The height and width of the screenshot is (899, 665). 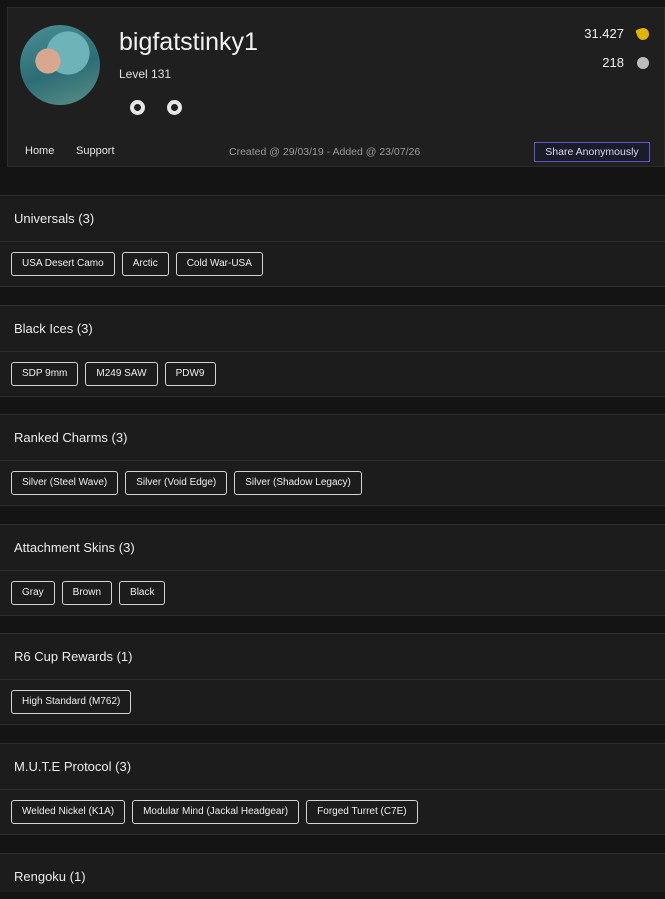 I want to click on item-chip: Gray, so click(x=33, y=593).